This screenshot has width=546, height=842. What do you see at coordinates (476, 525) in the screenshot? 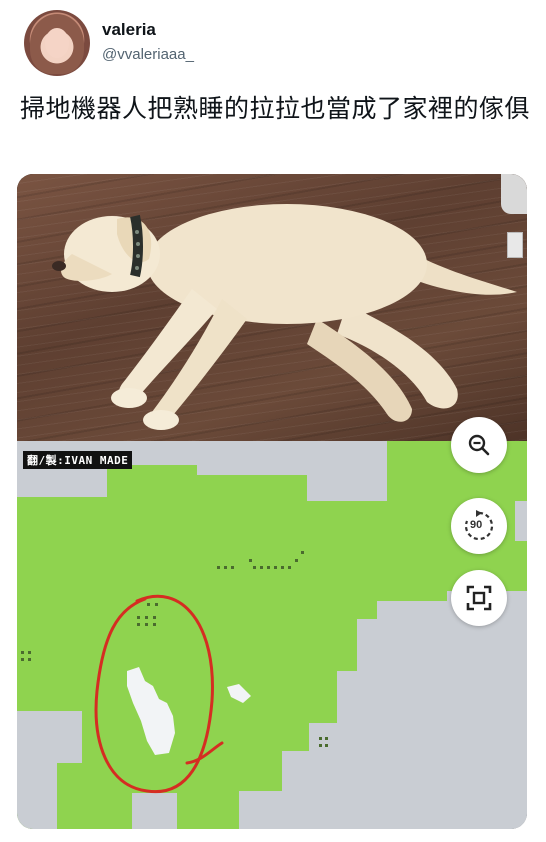
I see `rotate-label: 90` at bounding box center [476, 525].